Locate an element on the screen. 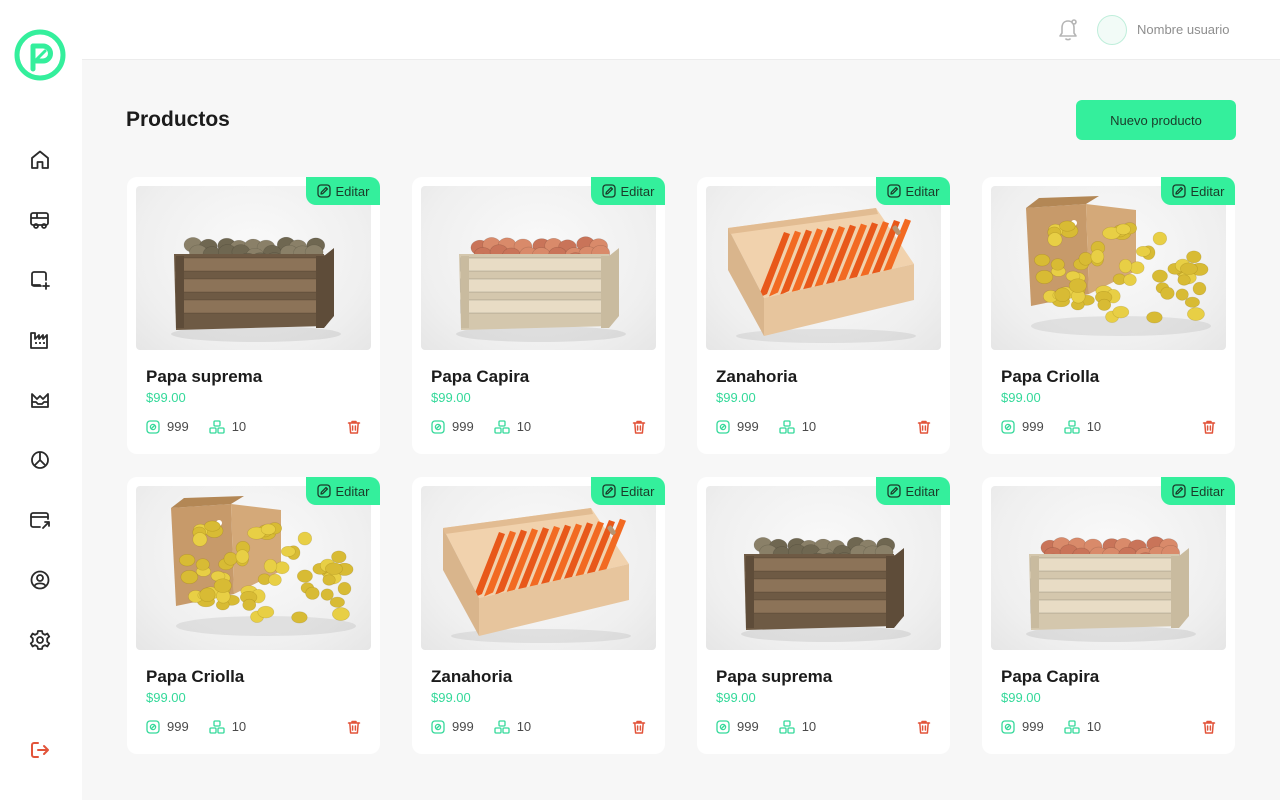 The image size is (1280, 800). chart-pie-icon is located at coordinates (40, 460).